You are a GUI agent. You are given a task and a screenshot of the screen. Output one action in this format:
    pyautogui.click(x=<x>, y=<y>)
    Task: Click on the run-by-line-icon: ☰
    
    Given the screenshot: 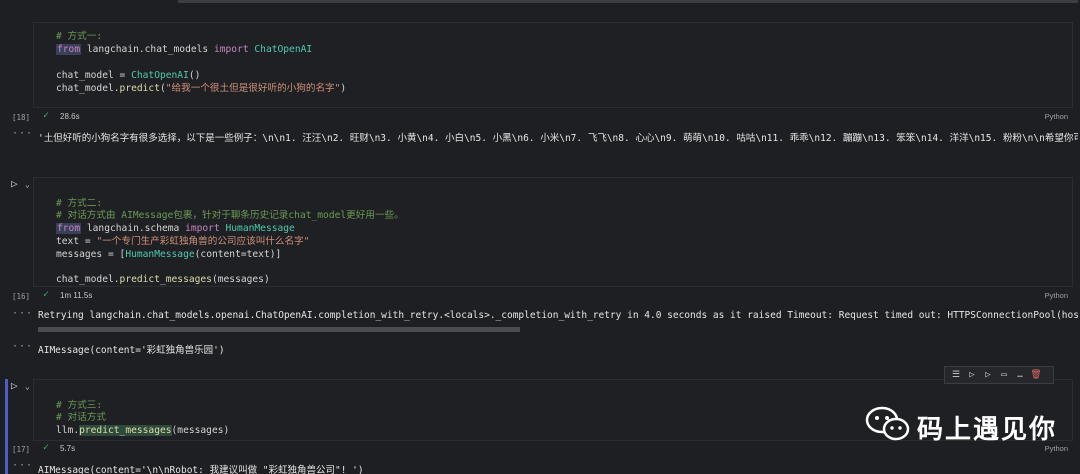 What is the action you would take?
    pyautogui.click(x=956, y=375)
    